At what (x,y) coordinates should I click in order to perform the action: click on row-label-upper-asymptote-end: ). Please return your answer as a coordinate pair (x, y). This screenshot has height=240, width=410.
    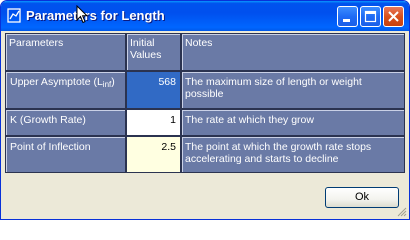
    Looking at the image, I should click on (113, 82).